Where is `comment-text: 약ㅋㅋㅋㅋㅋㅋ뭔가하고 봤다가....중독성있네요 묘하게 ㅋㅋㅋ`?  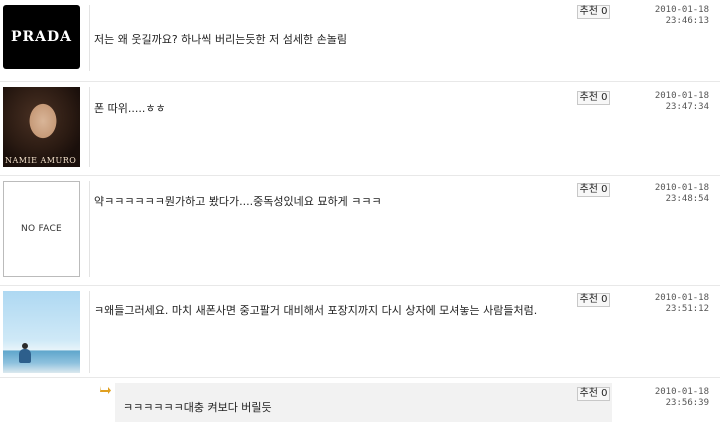 comment-text: 약ㅋㅋㅋㅋㅋㅋ뭔가하고 봤다가....중독성있네요 묘하게 ㅋㅋㅋ is located at coordinates (238, 201).